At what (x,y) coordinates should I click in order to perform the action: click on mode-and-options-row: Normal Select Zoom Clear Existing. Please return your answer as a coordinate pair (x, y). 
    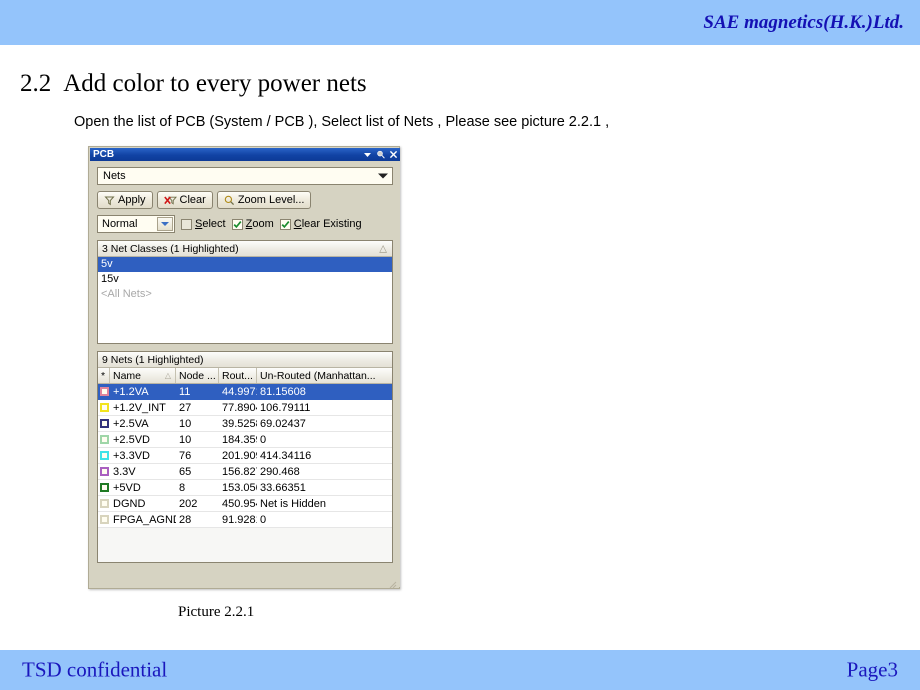
    Looking at the image, I should click on (245, 224).